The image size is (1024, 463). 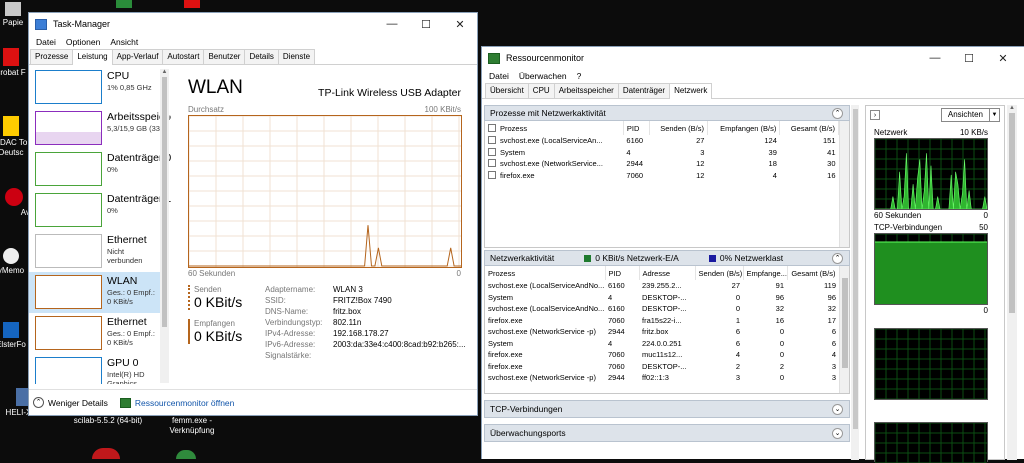 I want to click on desktop-icon-av: Av, so click(x=15, y=203).